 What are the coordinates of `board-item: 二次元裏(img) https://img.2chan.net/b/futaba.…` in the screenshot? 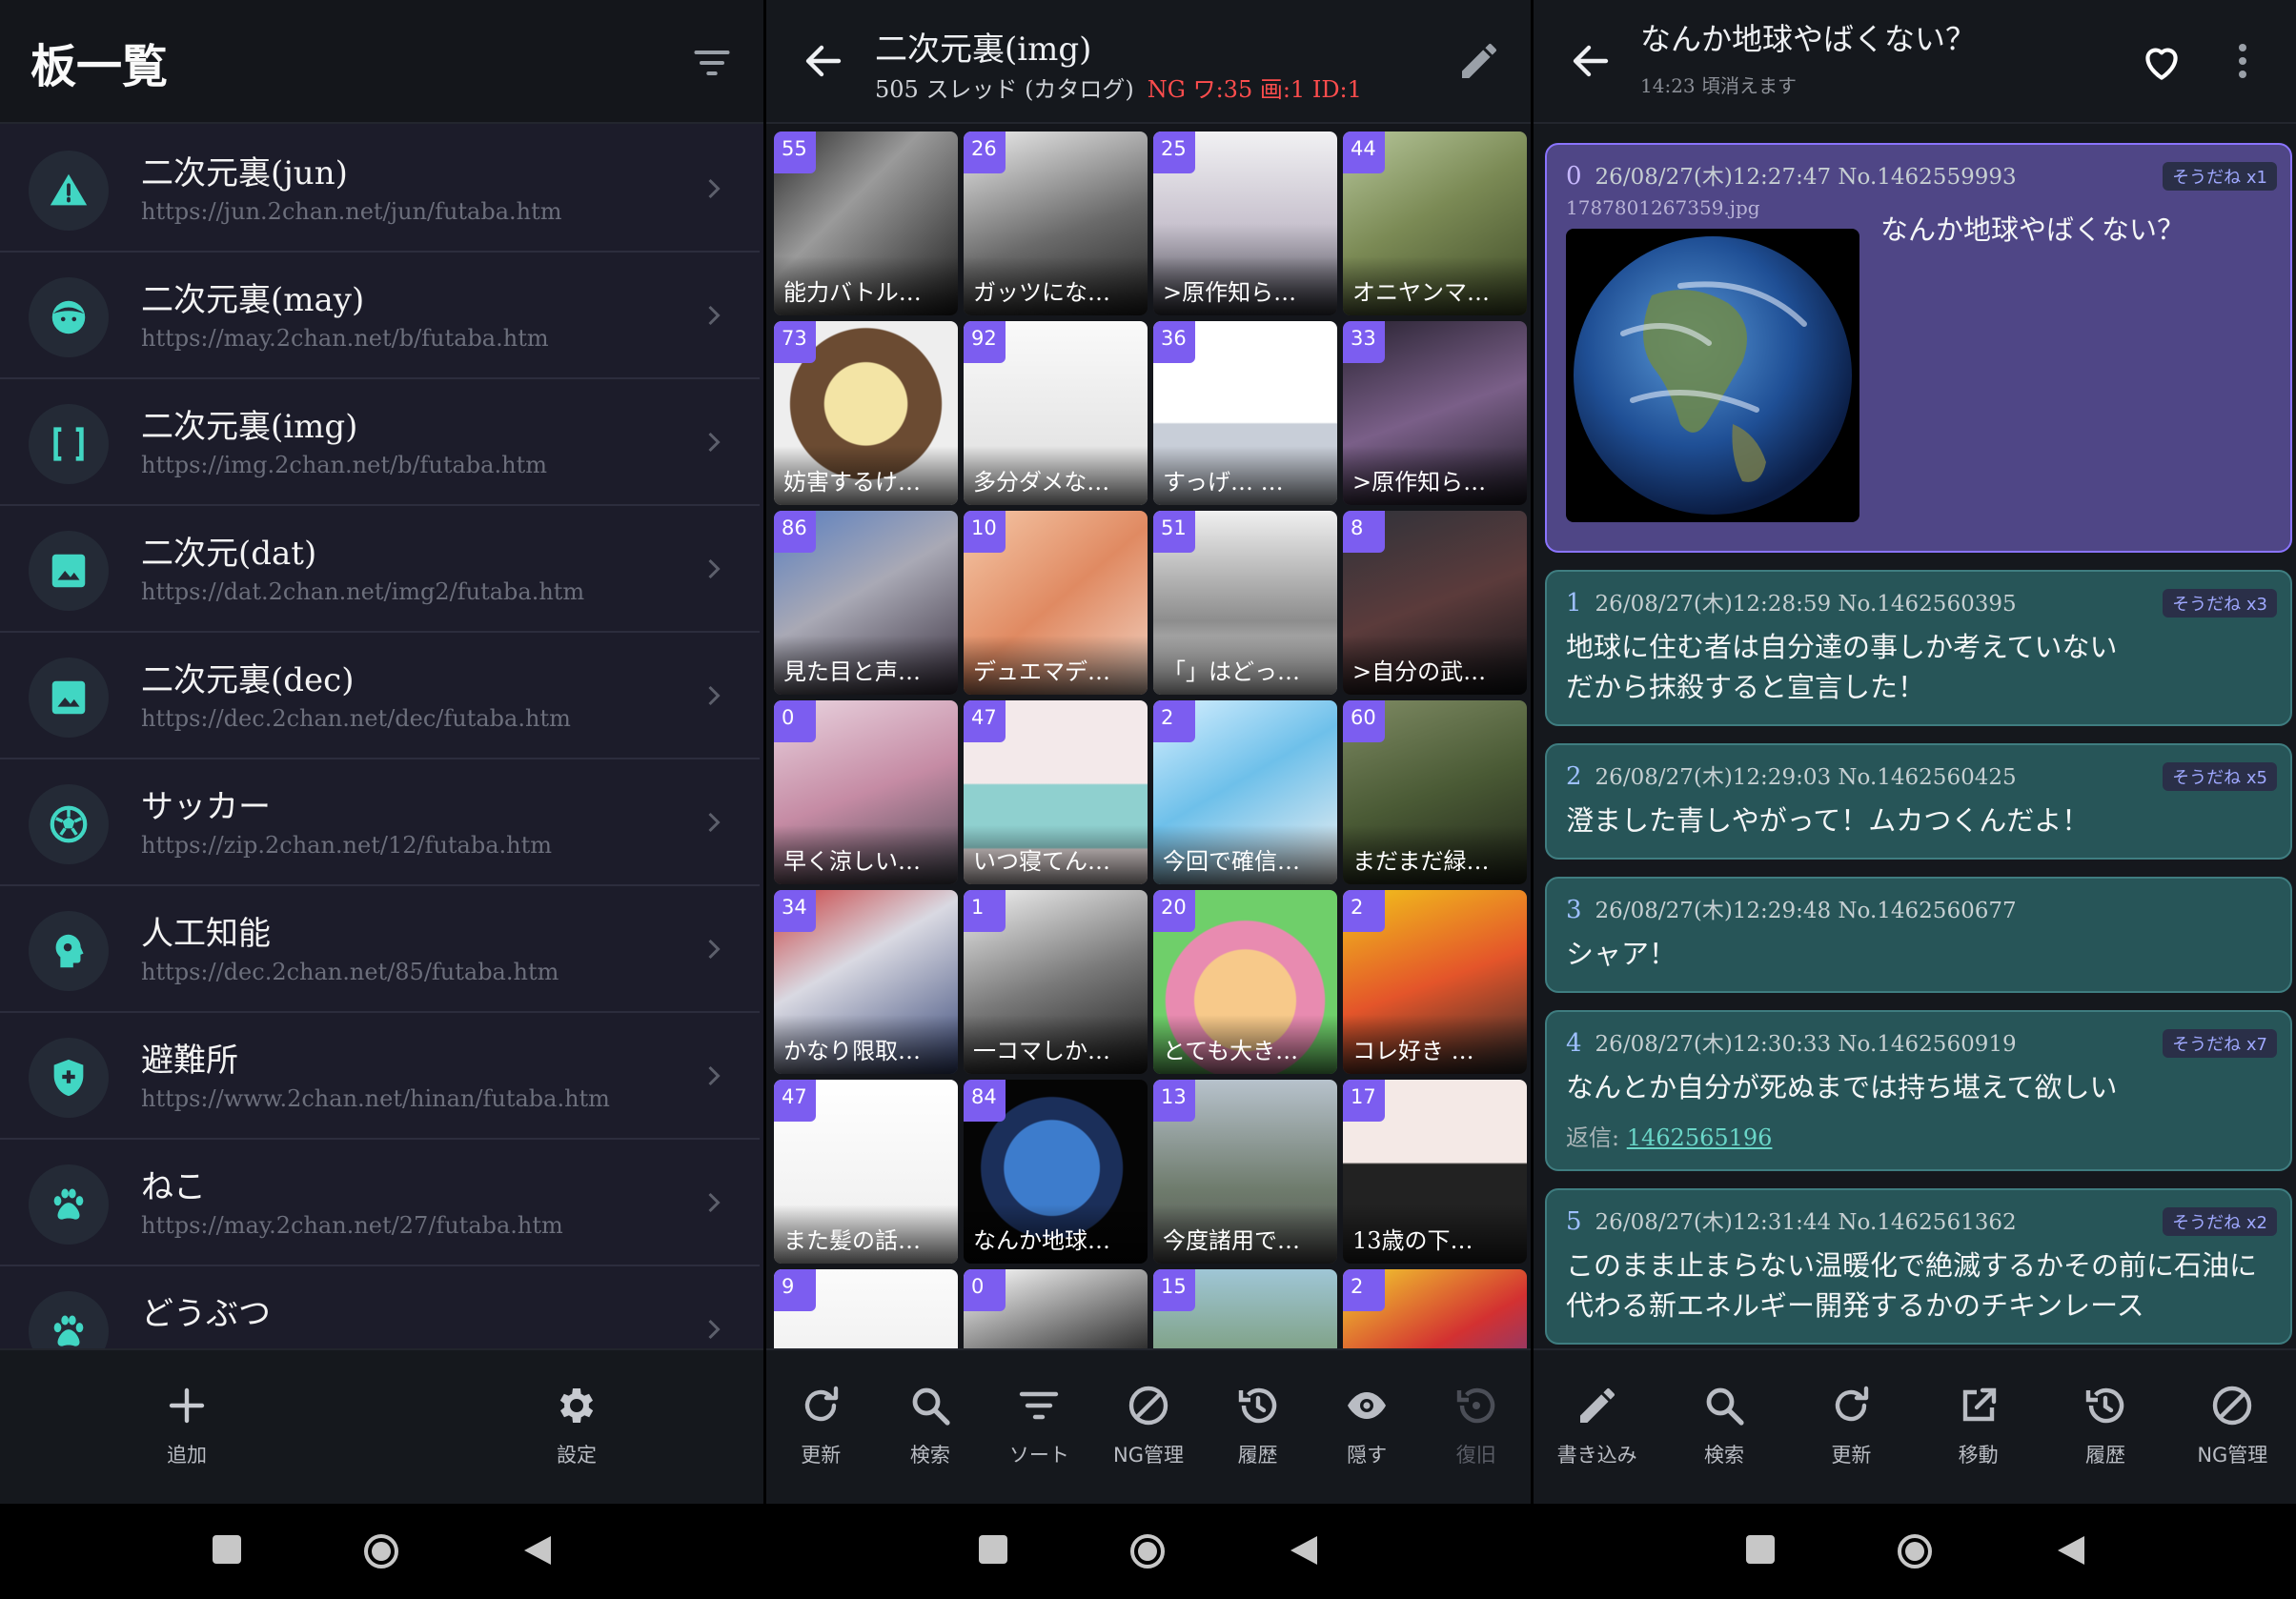 It's located at (380, 442).